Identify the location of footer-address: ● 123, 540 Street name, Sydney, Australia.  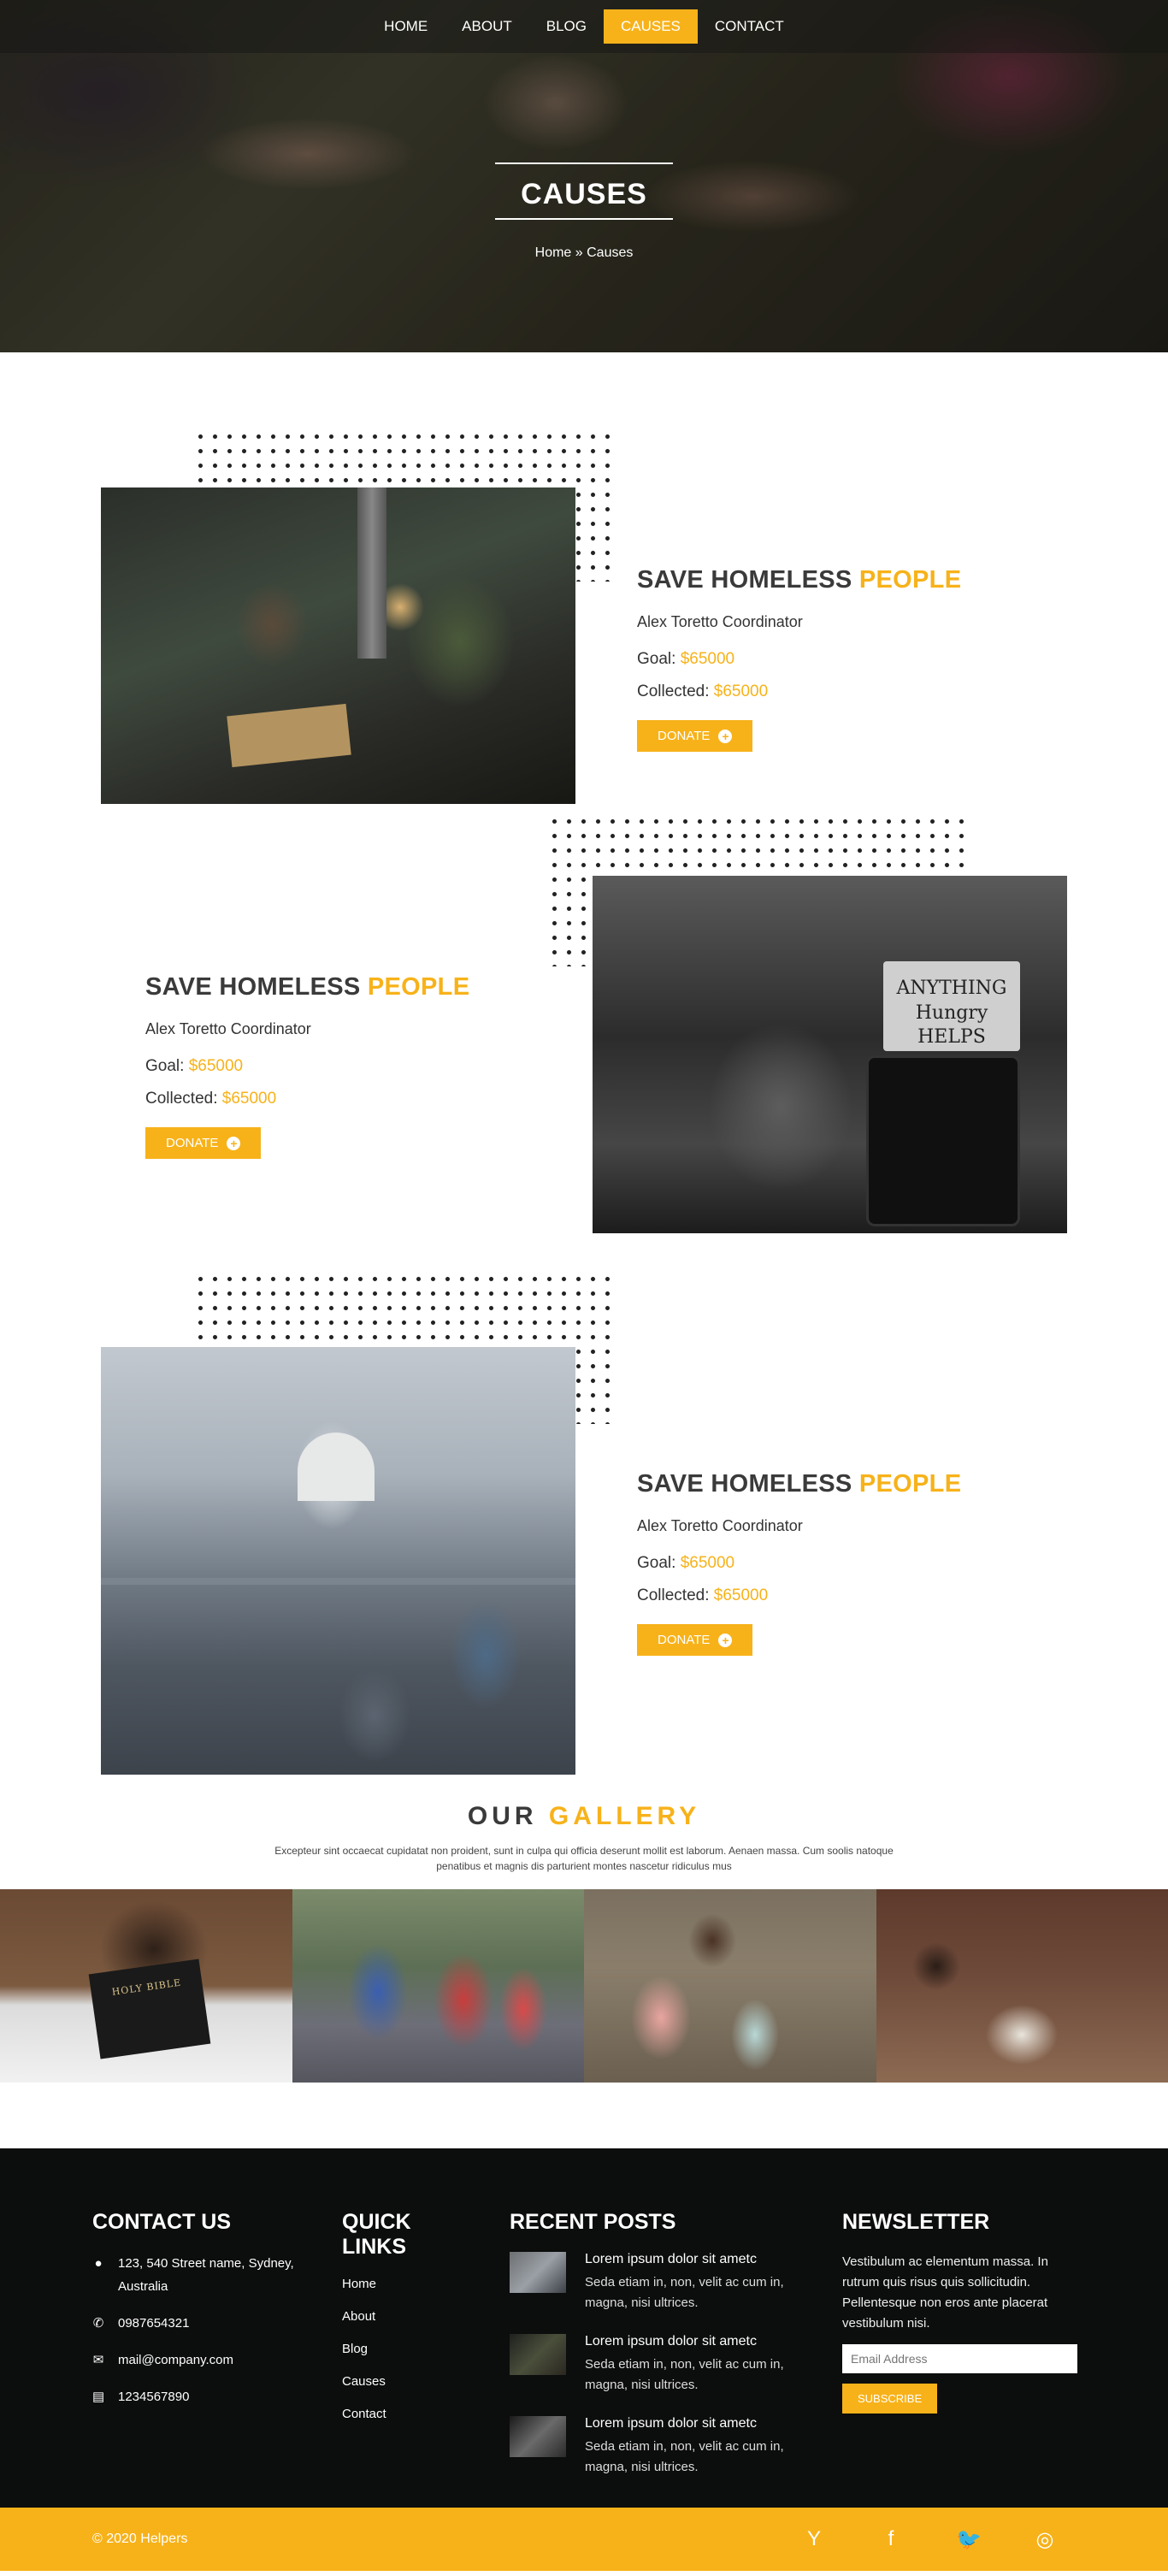
(195, 2275).